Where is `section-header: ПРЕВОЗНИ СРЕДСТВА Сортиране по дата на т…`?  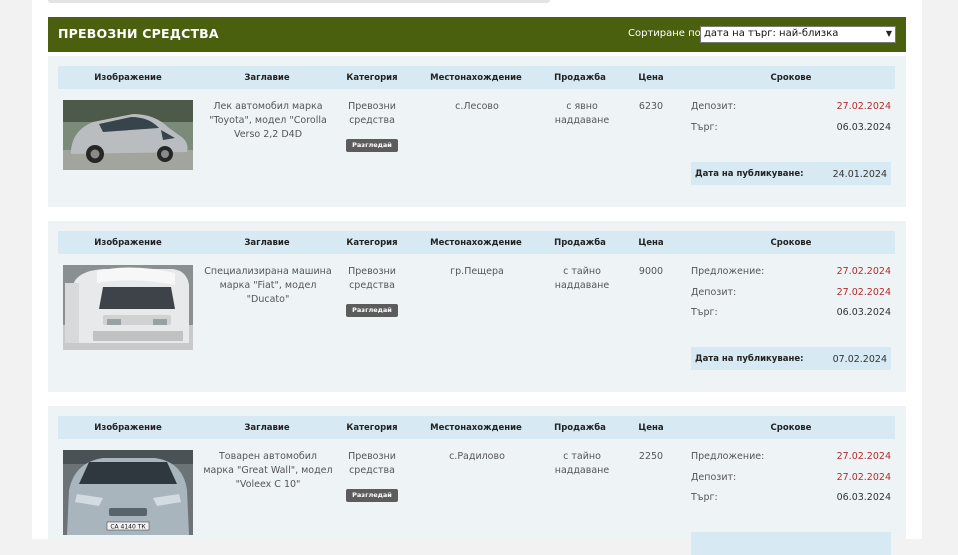
section-header: ПРЕВОЗНИ СРЕДСТВА Сортиране по дата на т… is located at coordinates (477, 34).